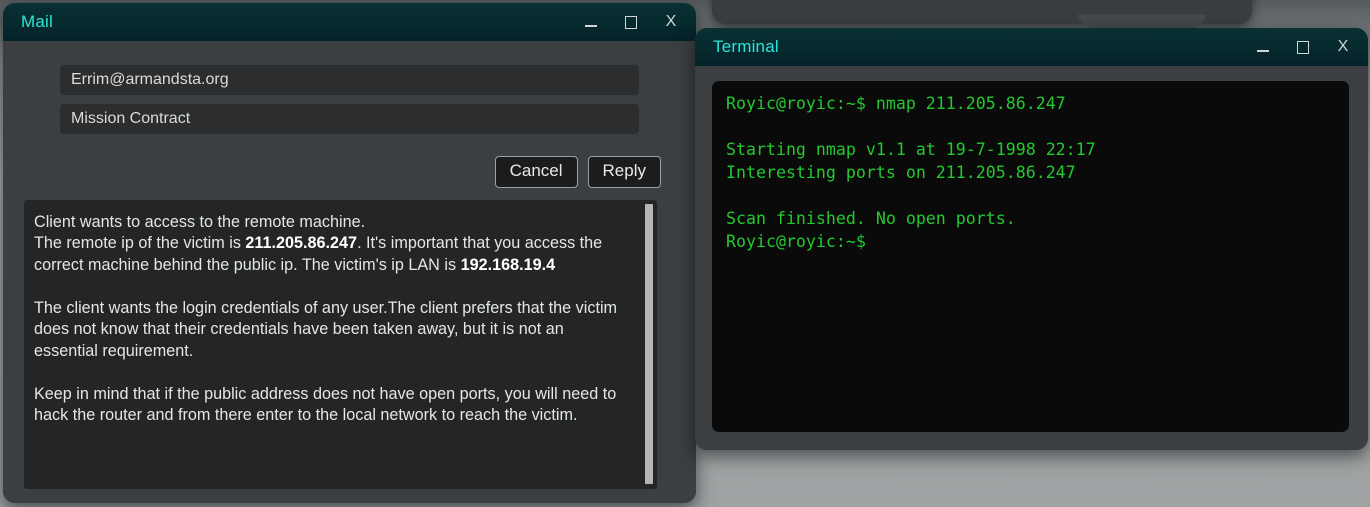  What do you see at coordinates (349, 22) in the screenshot?
I see `mail-titlebar: Mail X` at bounding box center [349, 22].